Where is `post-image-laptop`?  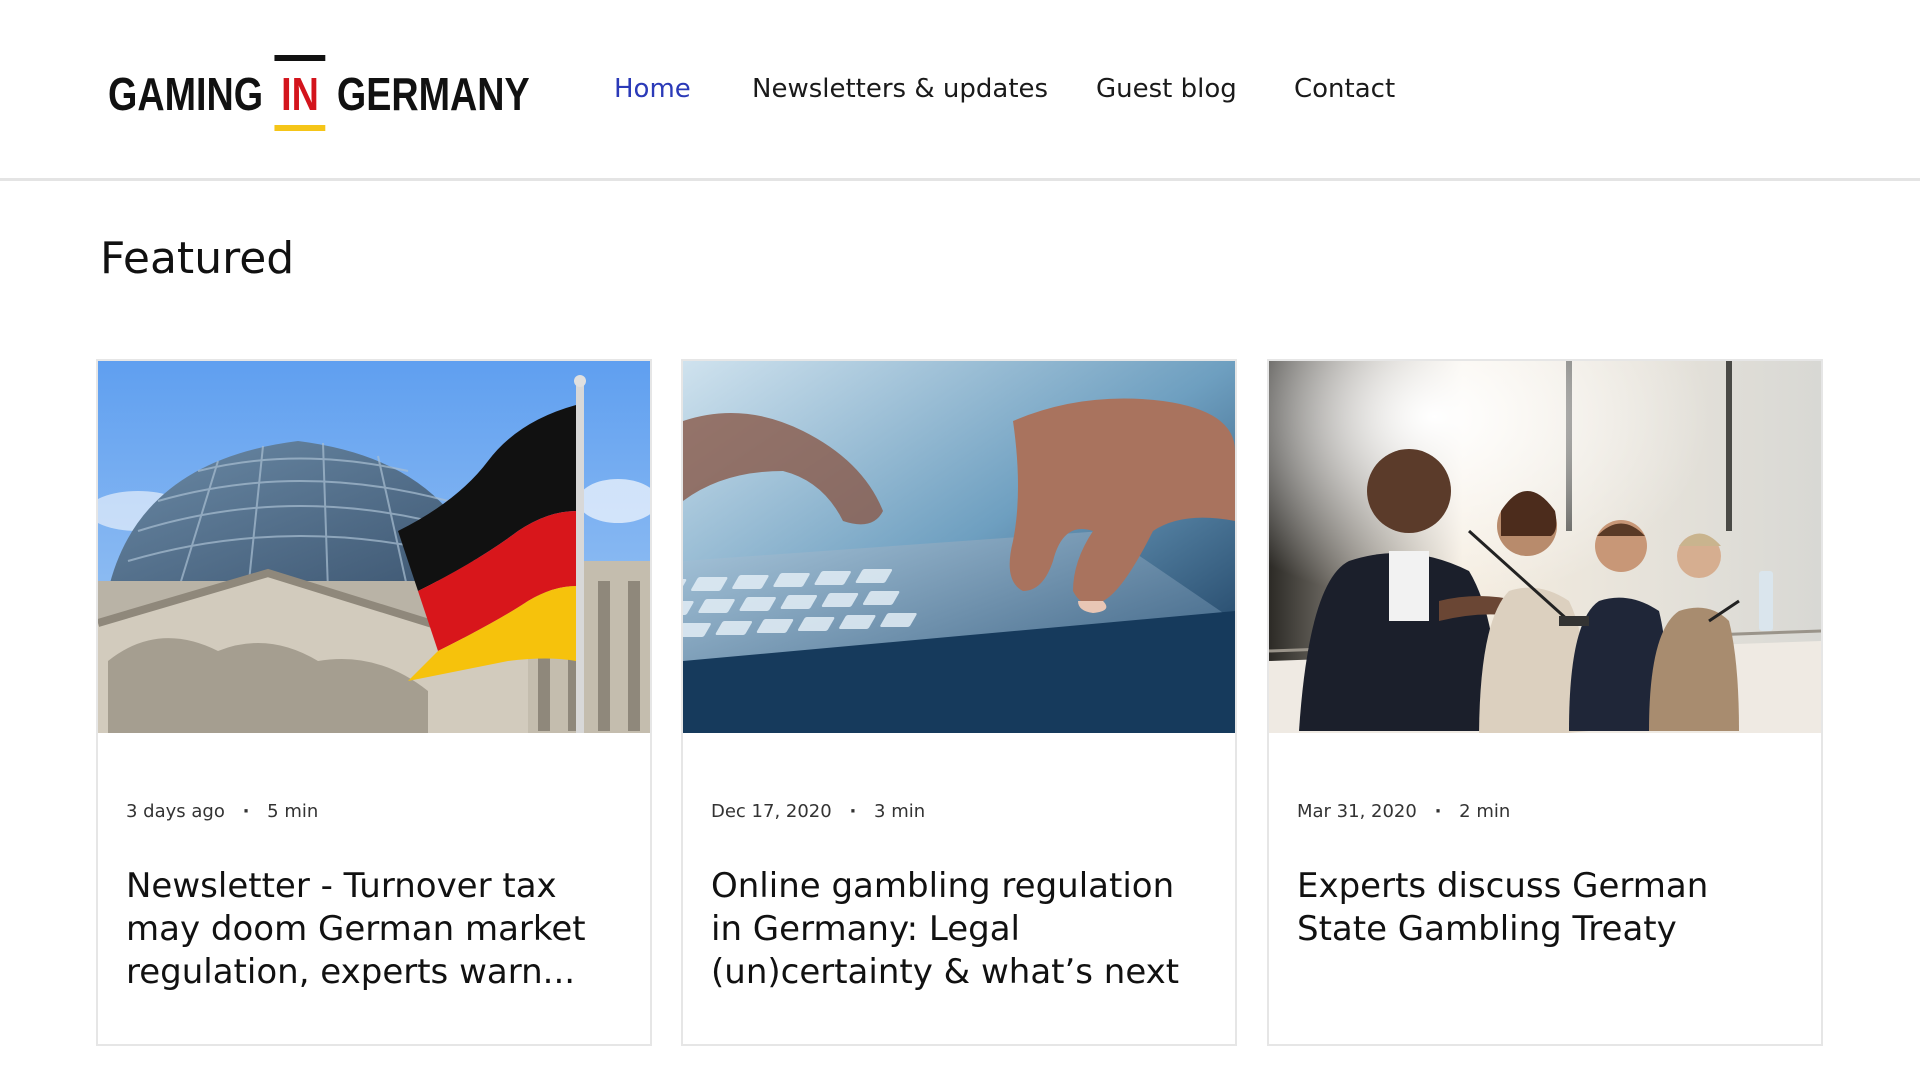 post-image-laptop is located at coordinates (959, 547).